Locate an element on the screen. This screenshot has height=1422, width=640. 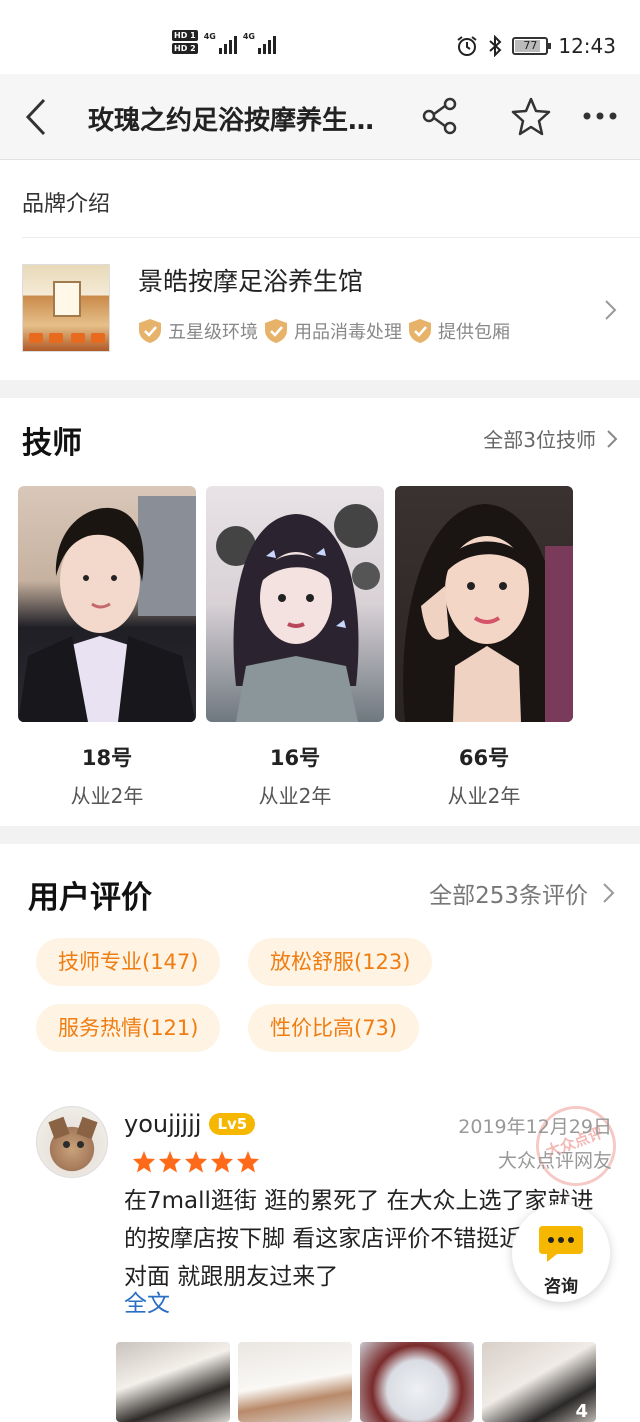
technician-card: 16号 从业2年 is located at coordinates (295, 647).